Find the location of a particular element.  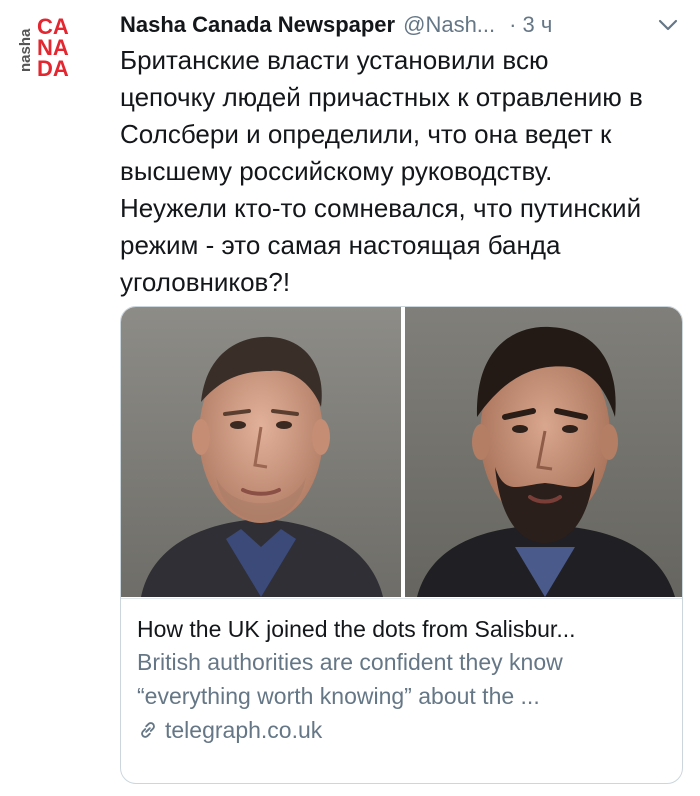

chevron-down-icon is located at coordinates (668, 25).